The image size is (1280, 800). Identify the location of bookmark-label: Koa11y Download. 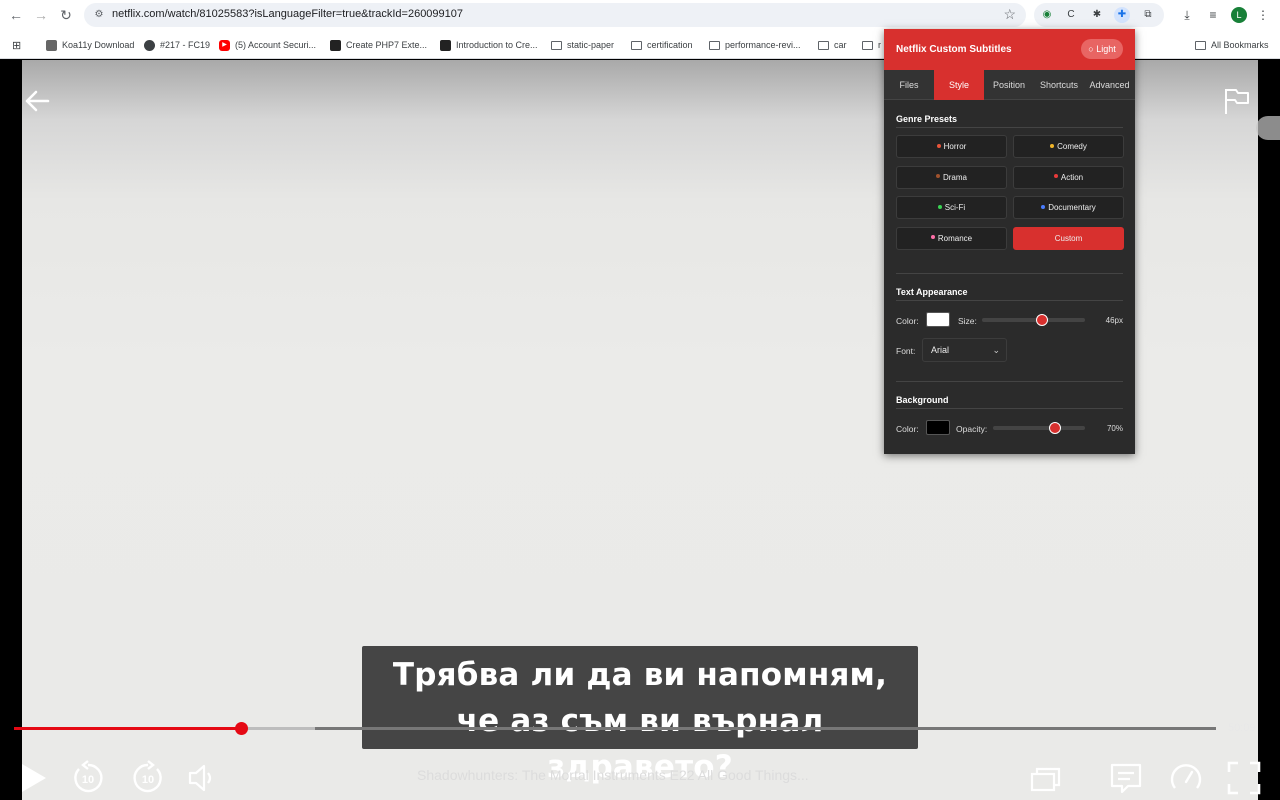
(98, 45).